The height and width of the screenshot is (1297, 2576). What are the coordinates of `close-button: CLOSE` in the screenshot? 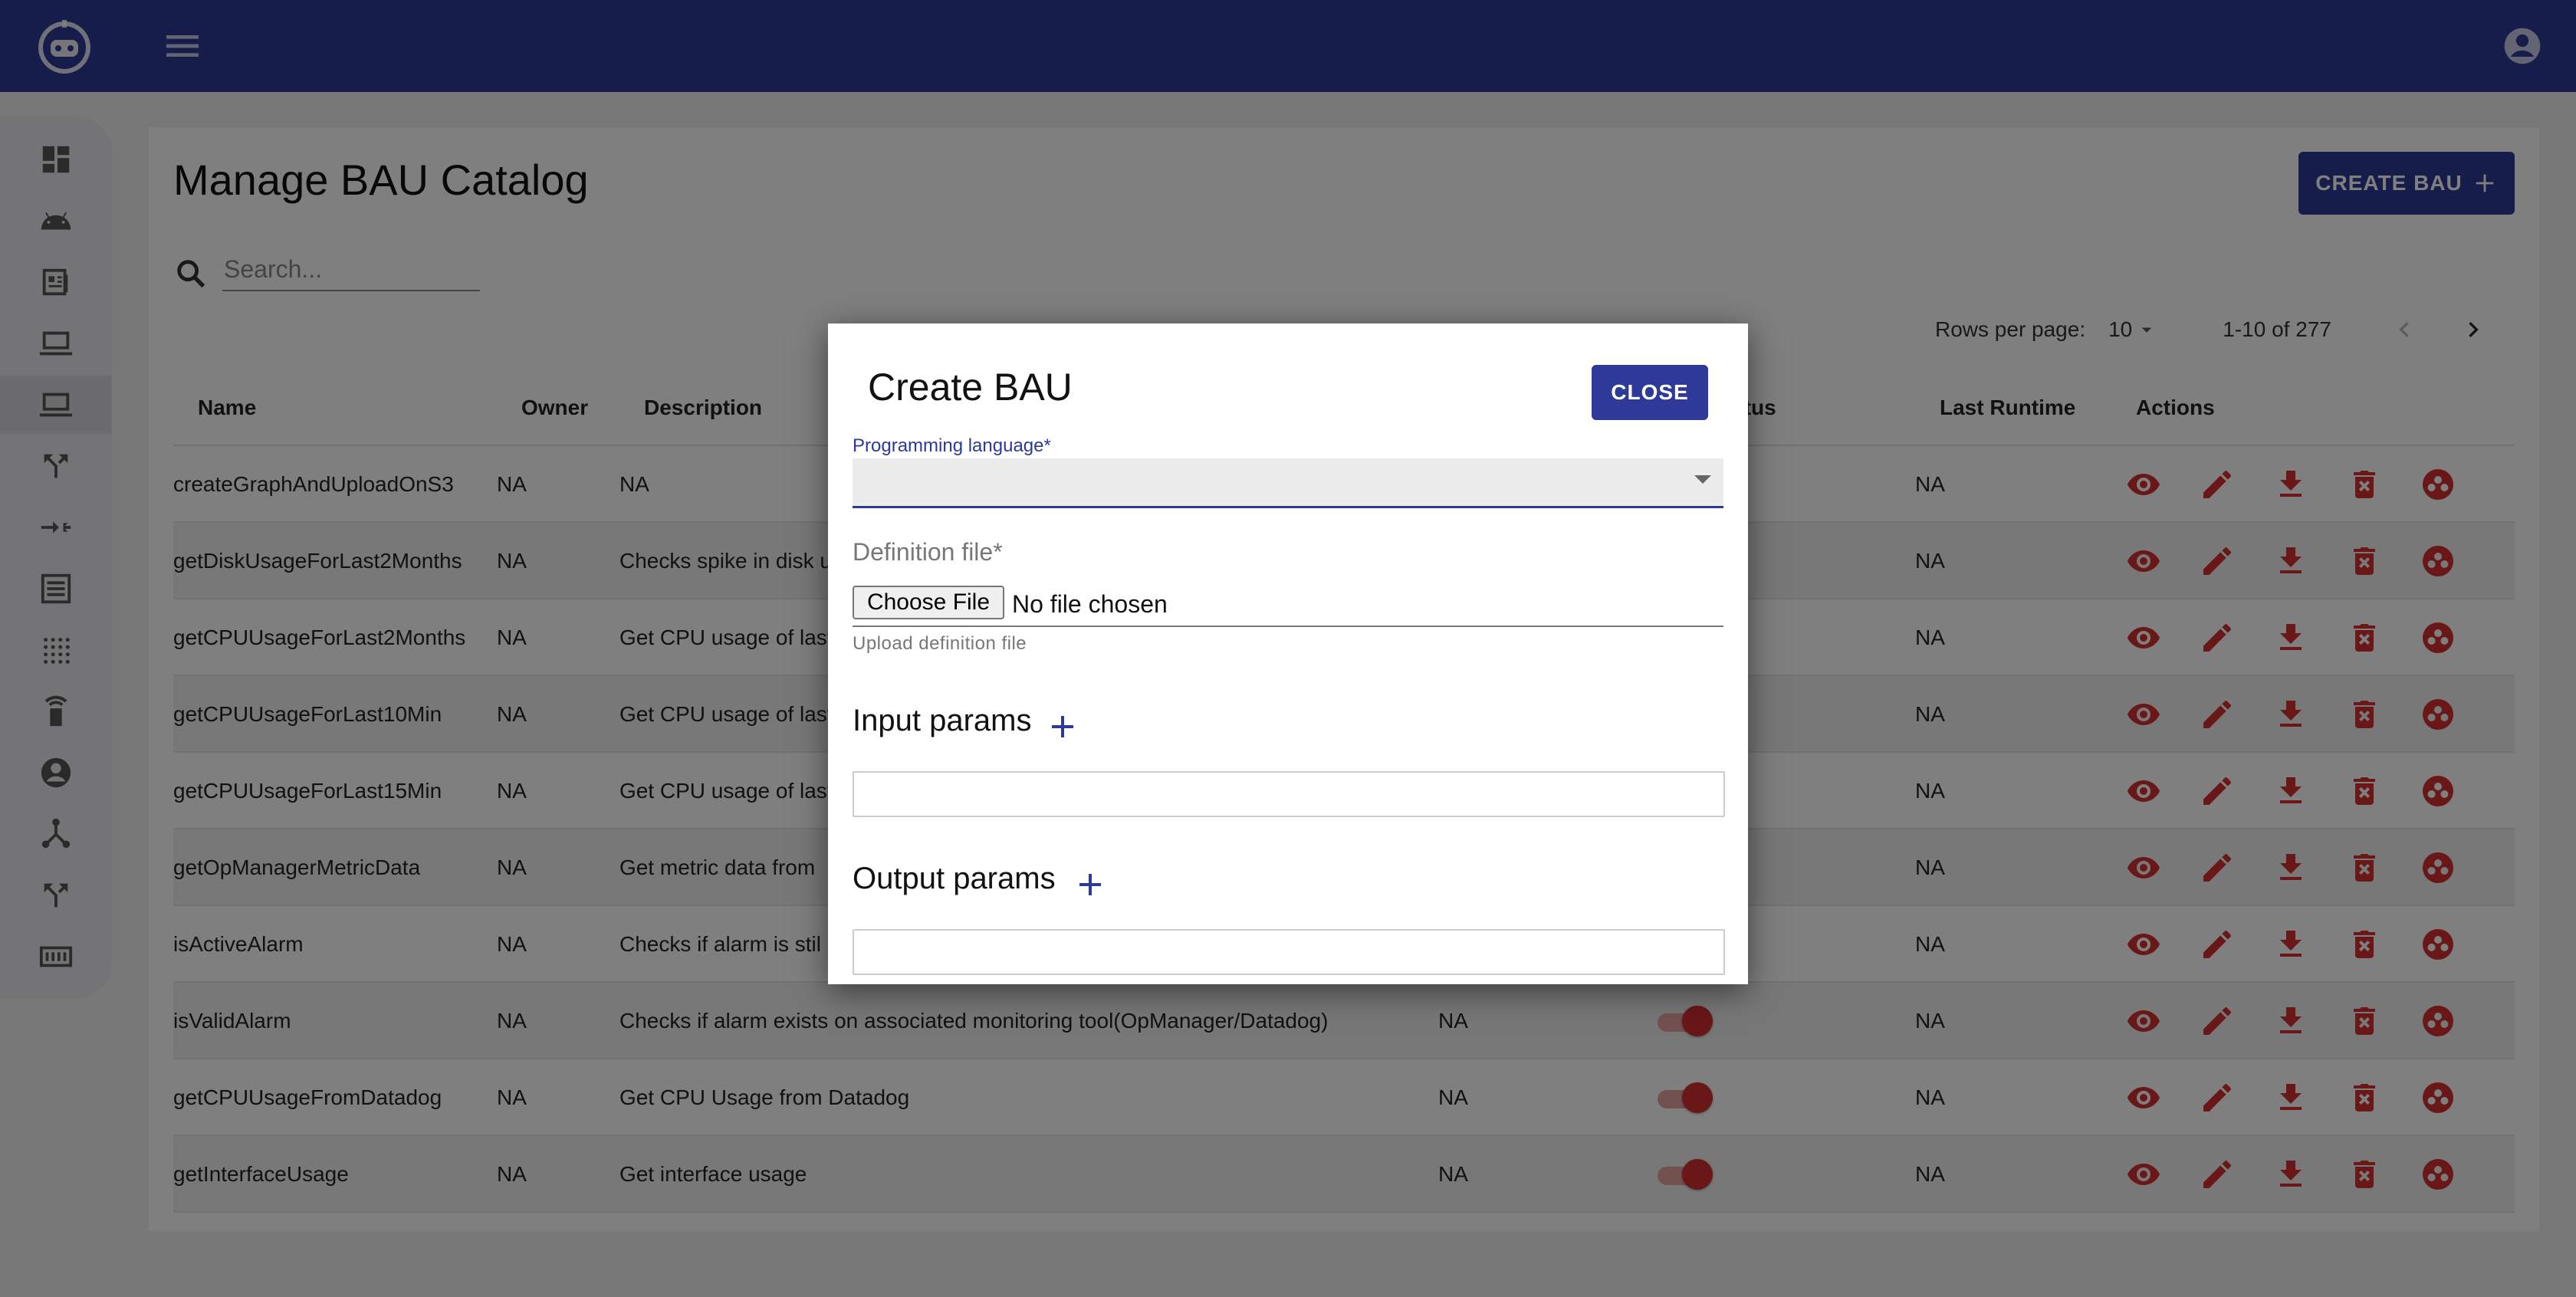 It's located at (1650, 392).